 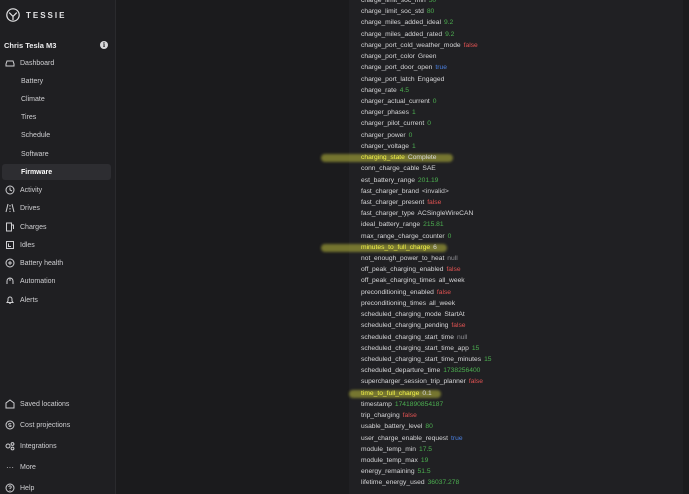 What do you see at coordinates (56, 172) in the screenshot?
I see `nav-sub-firmware: Firmware` at bounding box center [56, 172].